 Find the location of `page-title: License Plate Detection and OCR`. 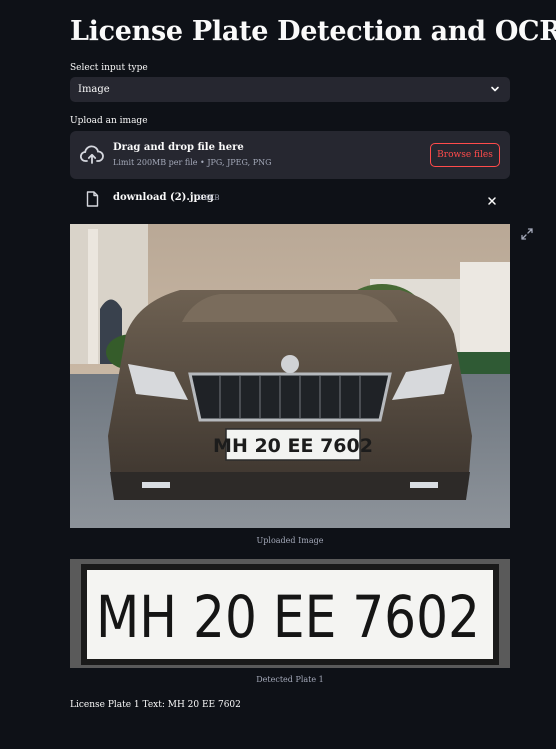

page-title: License Plate Detection and OCR is located at coordinates (313, 31).